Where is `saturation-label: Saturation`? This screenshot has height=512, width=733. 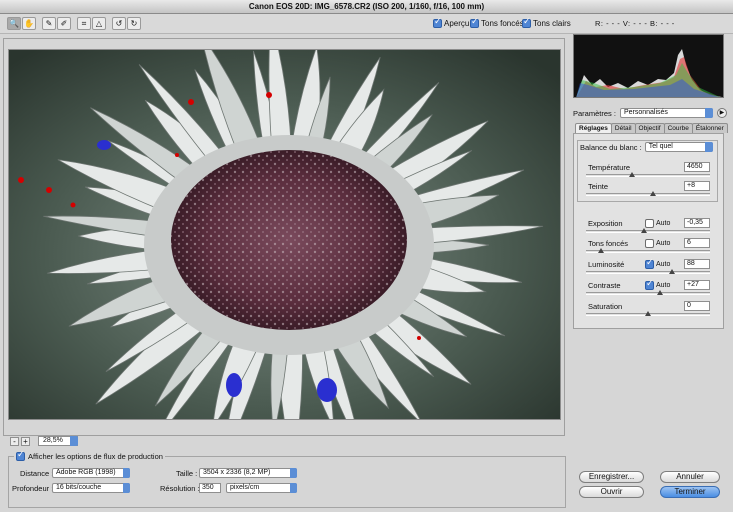 saturation-label: Saturation is located at coordinates (605, 306).